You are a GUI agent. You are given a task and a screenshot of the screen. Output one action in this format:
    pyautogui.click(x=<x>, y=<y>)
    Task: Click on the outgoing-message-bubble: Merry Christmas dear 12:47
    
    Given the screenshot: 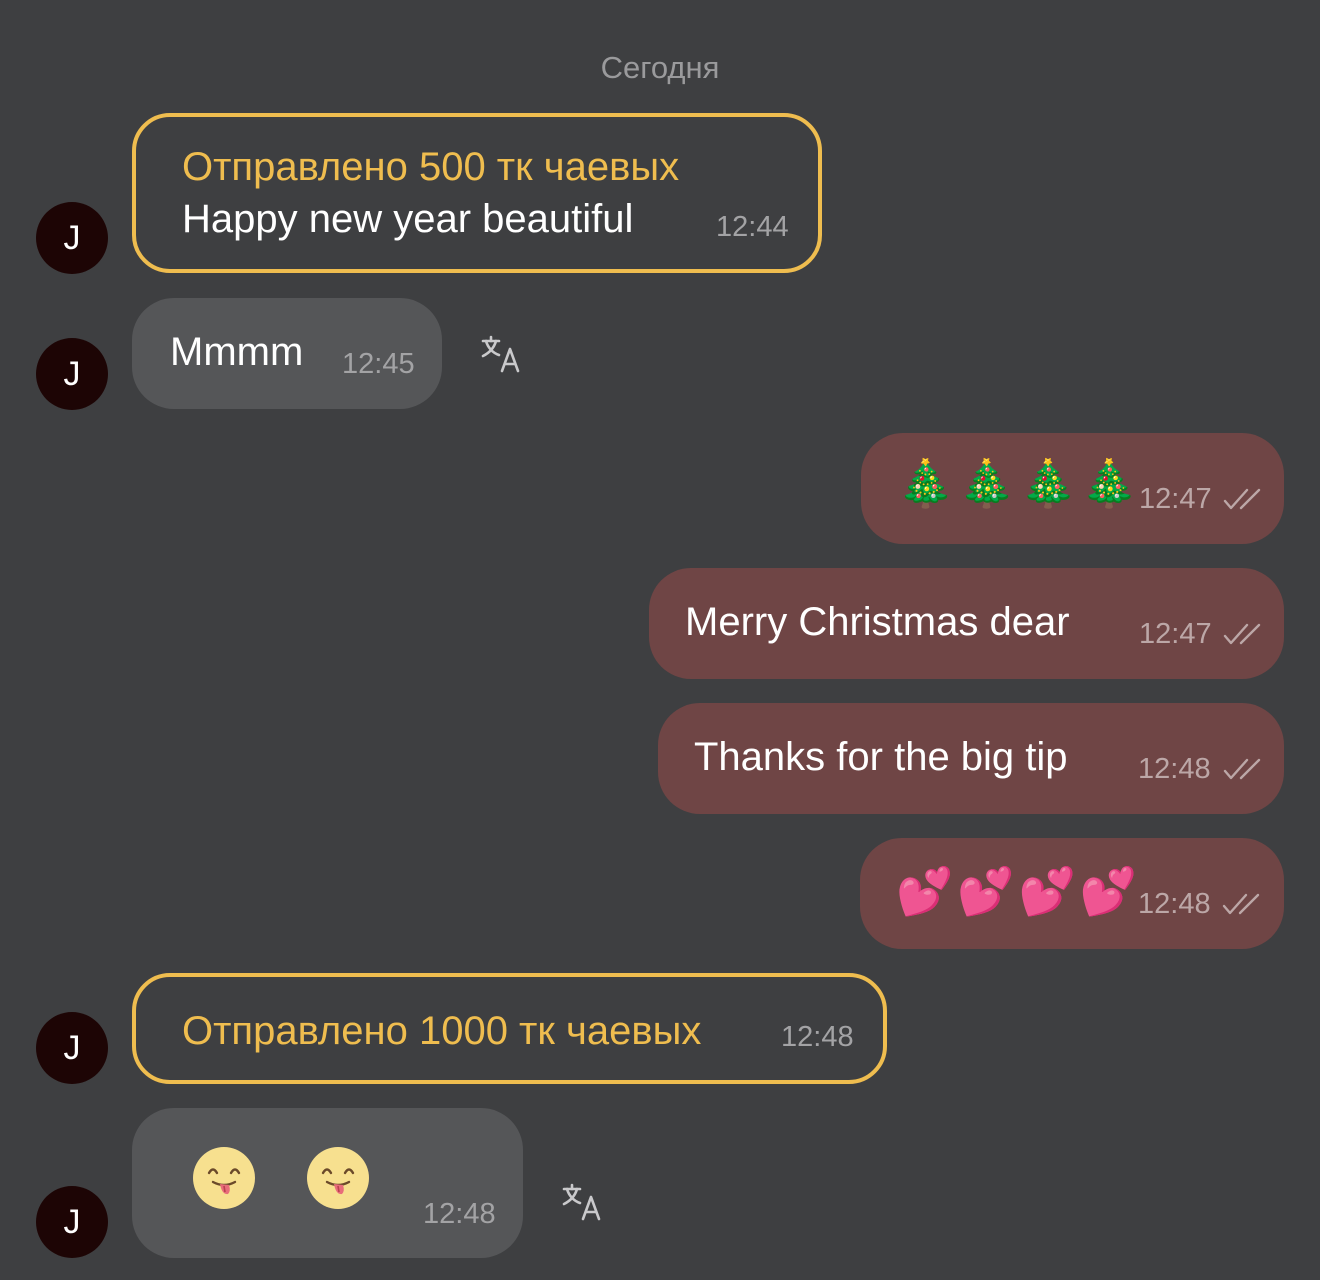 What is the action you would take?
    pyautogui.click(x=966, y=623)
    